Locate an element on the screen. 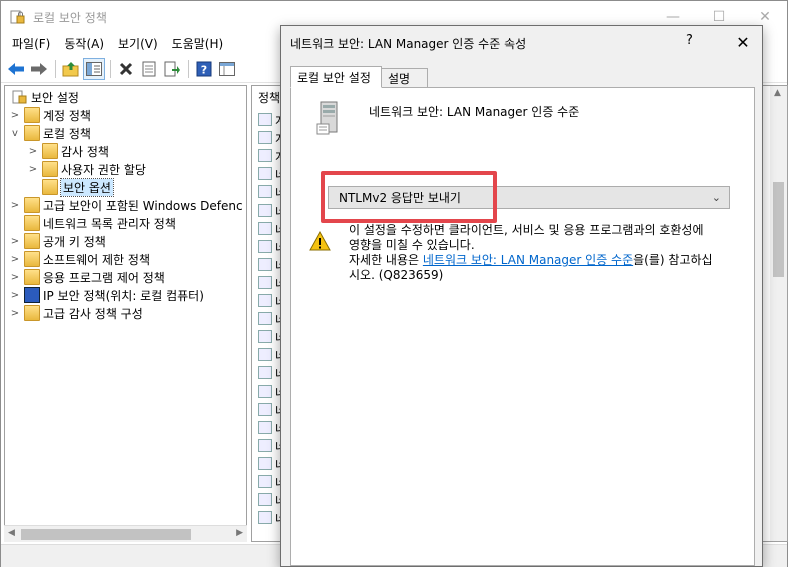  tree-item: v 로컬 정책 is located at coordinates (50, 133).